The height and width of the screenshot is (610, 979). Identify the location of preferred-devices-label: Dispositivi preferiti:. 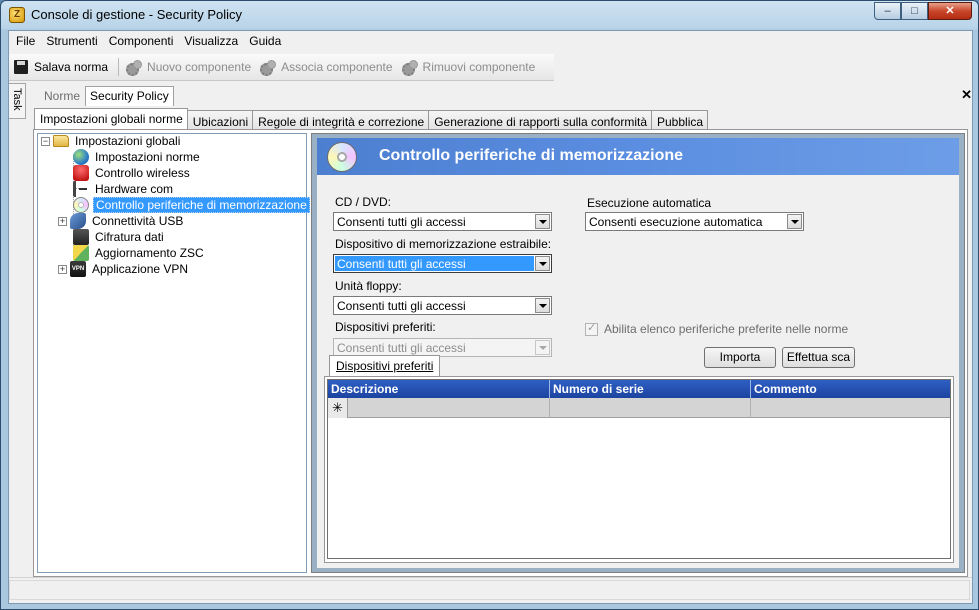
(385, 327).